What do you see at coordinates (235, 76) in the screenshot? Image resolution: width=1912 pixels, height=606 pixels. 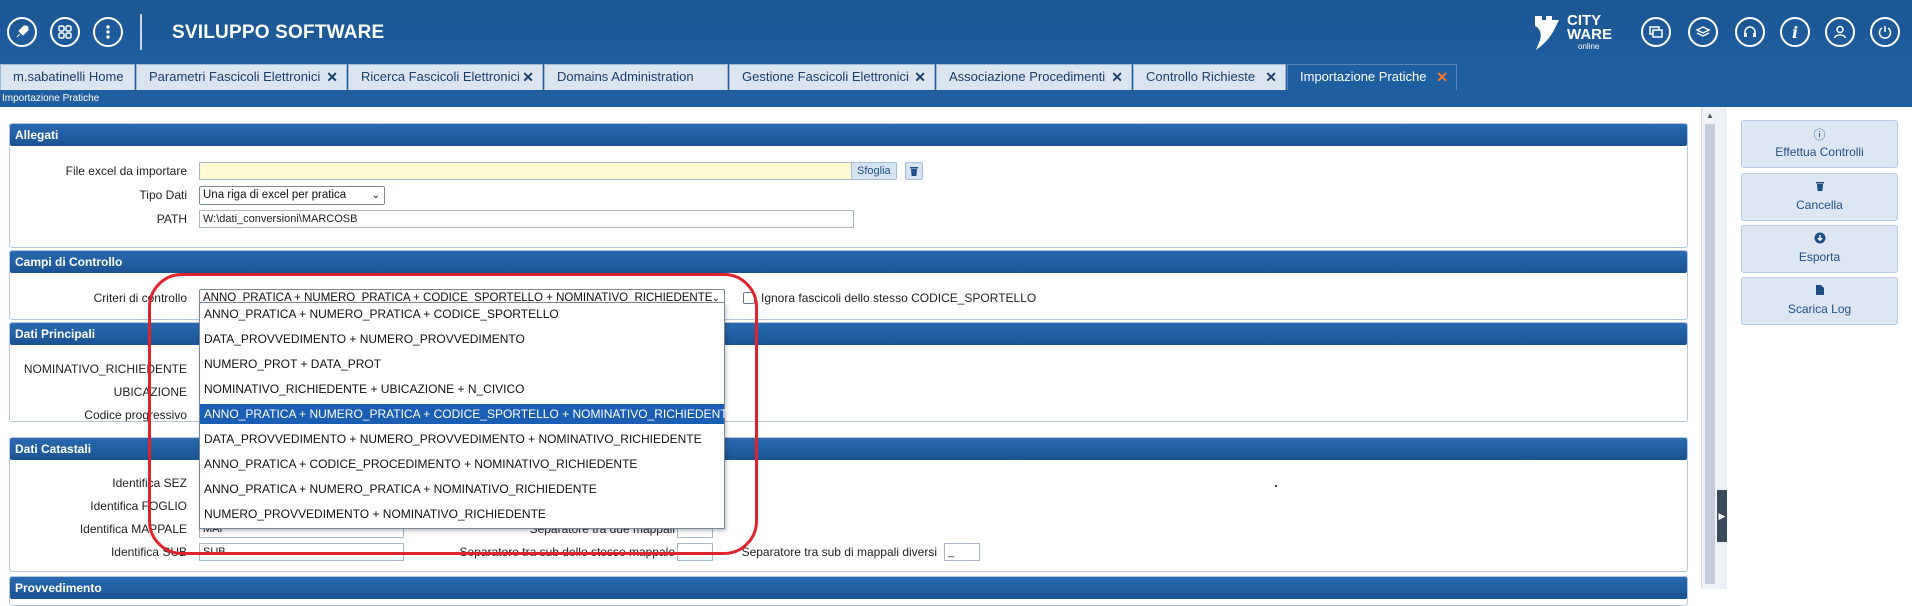 I see `tab-label: Parametri Fascicoli Elettronici` at bounding box center [235, 76].